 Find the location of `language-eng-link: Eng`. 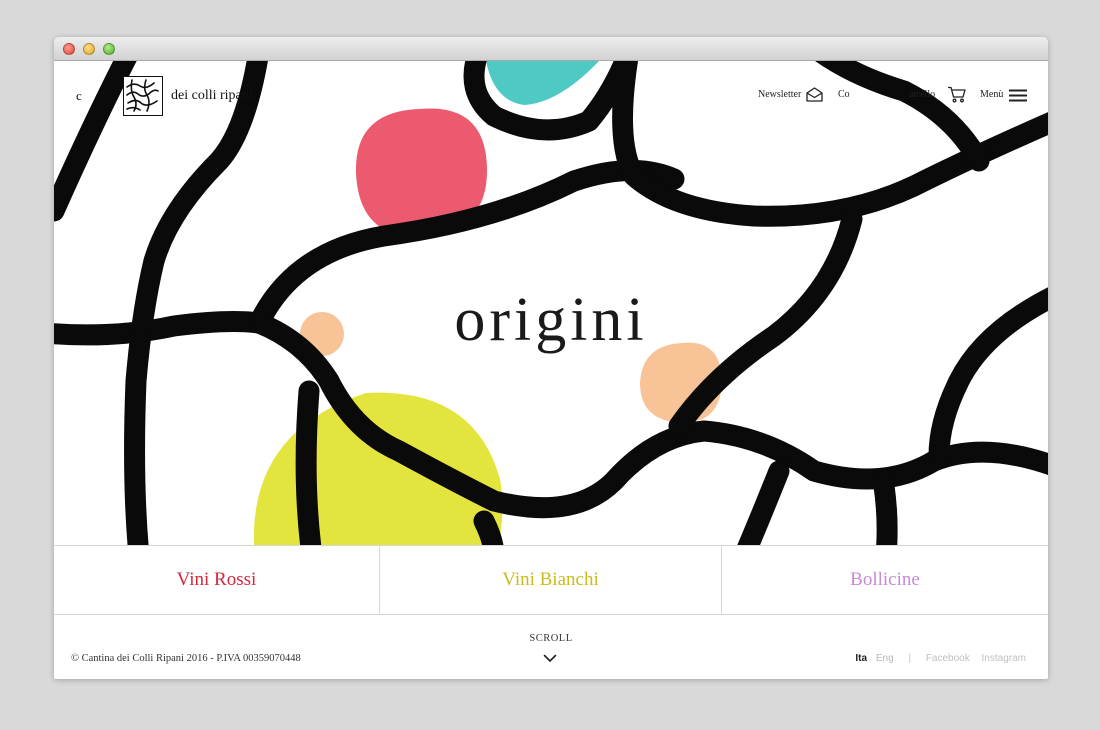

language-eng-link: Eng is located at coordinates (885, 658).